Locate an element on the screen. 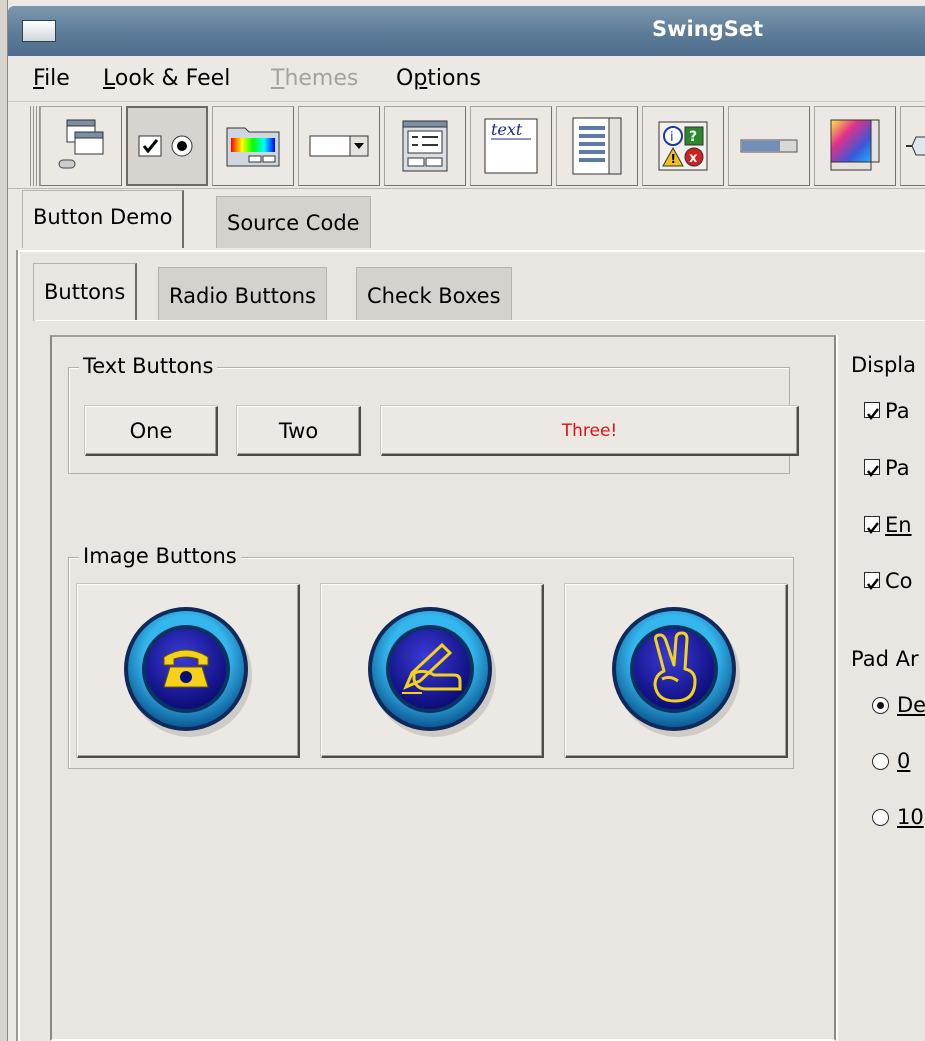 The image size is (925, 1041). checkbox-paint-border-label: Pa is located at coordinates (897, 411).